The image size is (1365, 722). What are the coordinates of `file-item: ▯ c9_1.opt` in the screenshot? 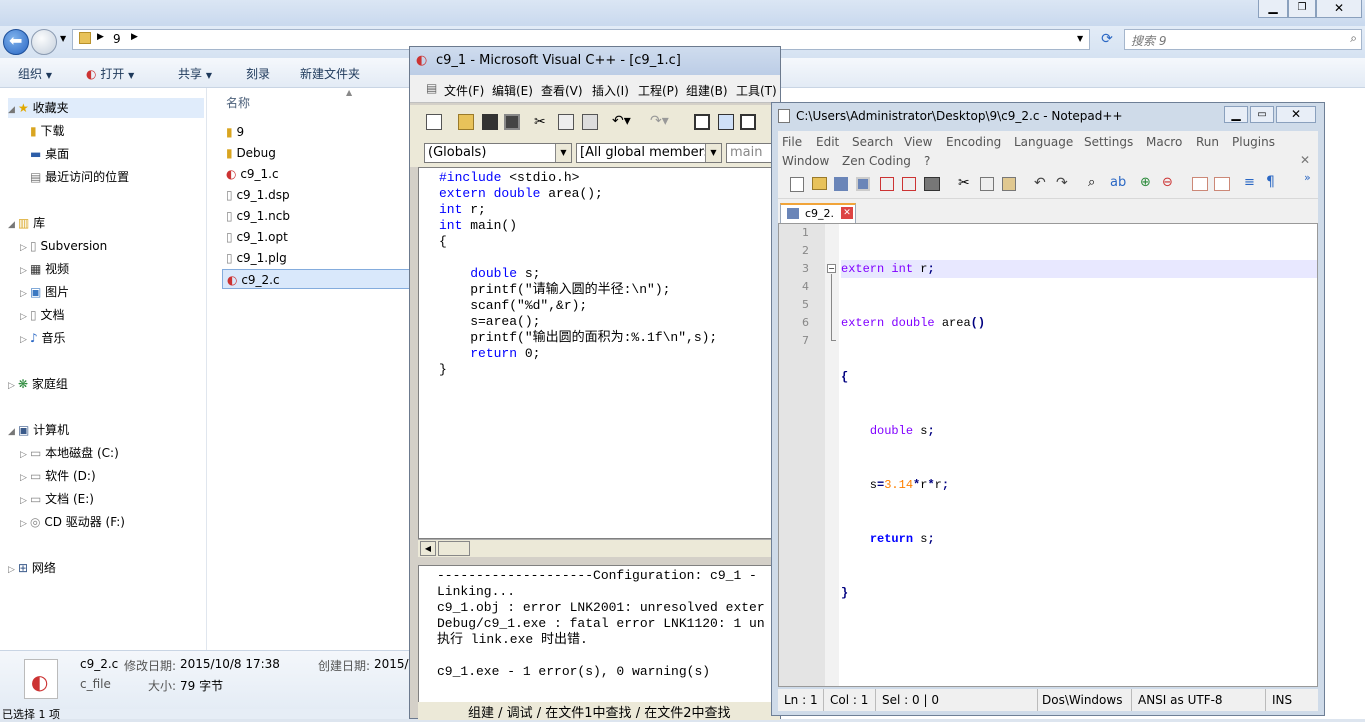 It's located at (317, 237).